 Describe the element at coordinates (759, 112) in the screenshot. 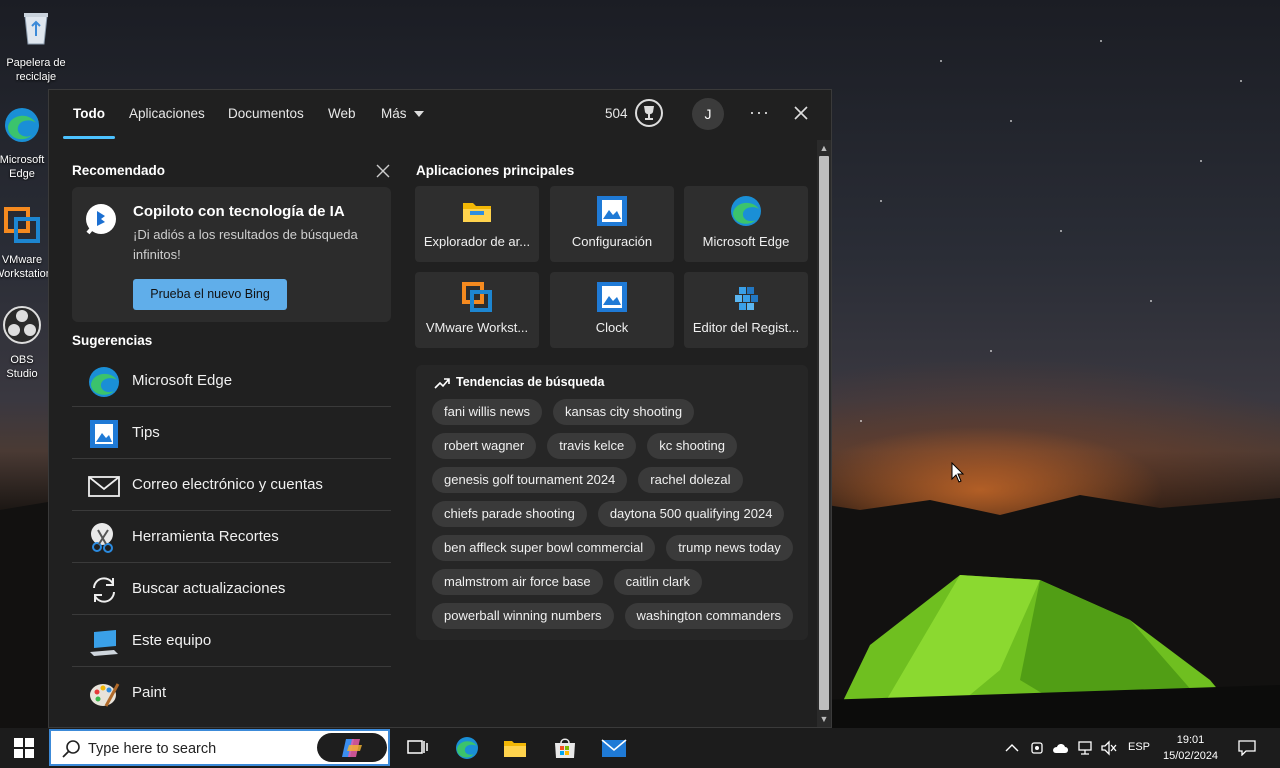

I see `more-options-button: ···` at that location.